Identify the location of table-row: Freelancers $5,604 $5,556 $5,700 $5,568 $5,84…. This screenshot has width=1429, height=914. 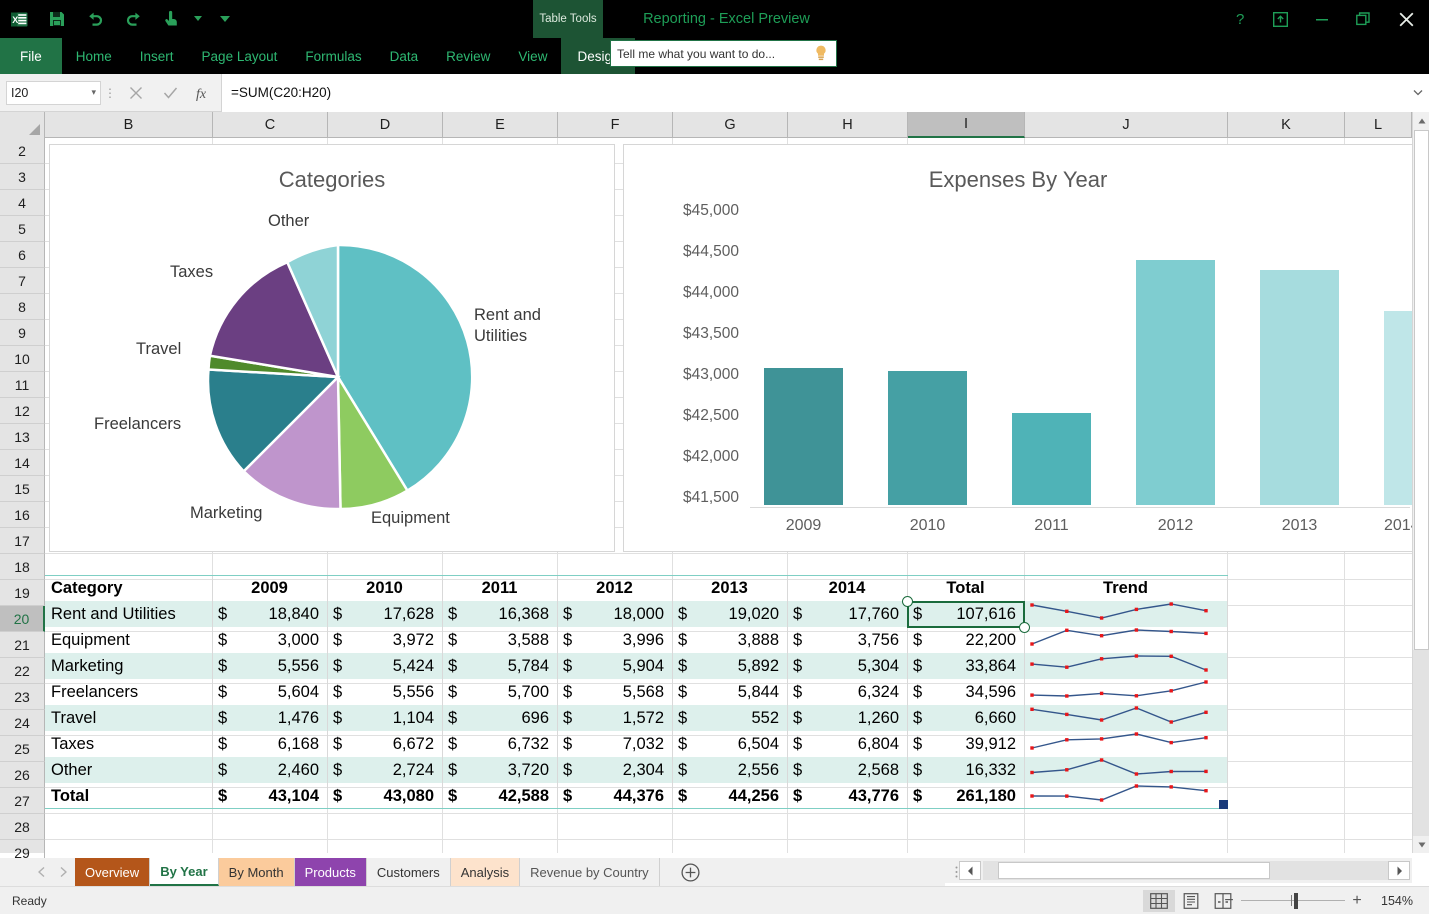
(636, 692).